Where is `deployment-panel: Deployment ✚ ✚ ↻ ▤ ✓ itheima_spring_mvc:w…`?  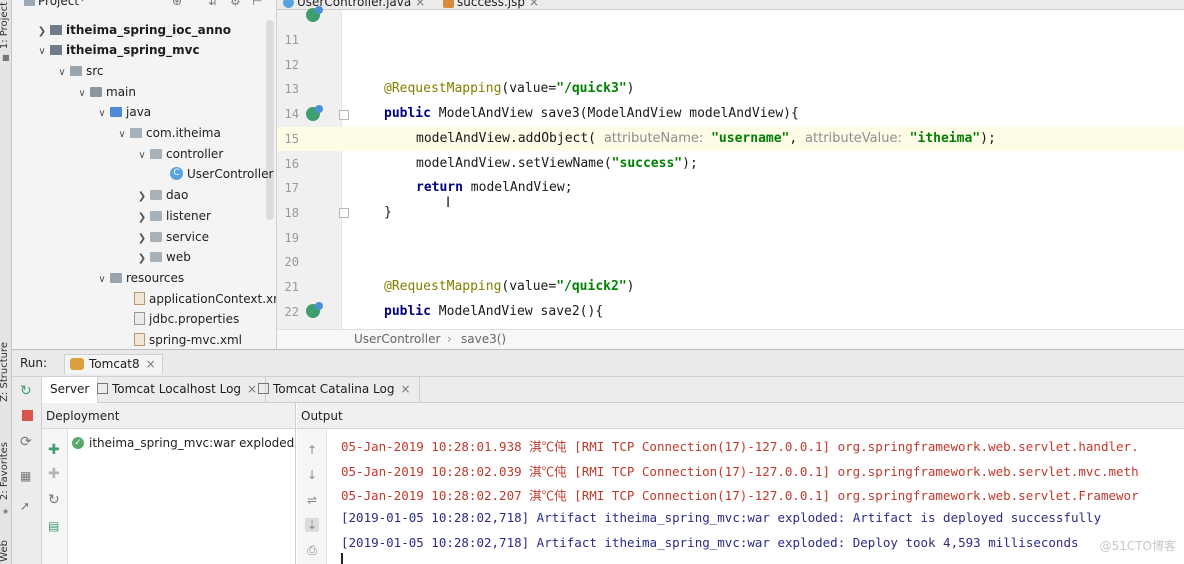 deployment-panel: Deployment ✚ ✚ ↻ ▤ ✓ itheima_spring_mvc:w… is located at coordinates (169, 483).